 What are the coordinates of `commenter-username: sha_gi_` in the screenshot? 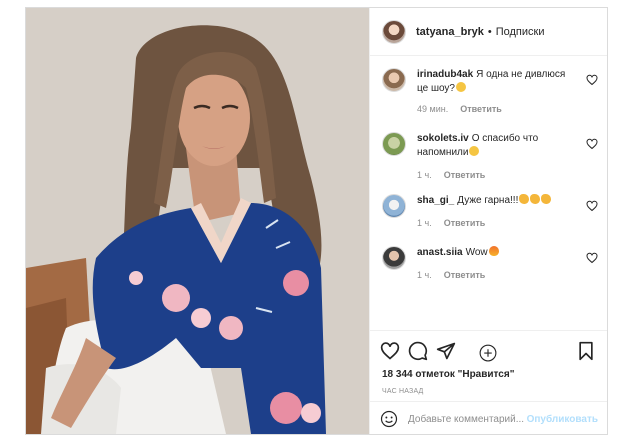 It's located at (435, 200).